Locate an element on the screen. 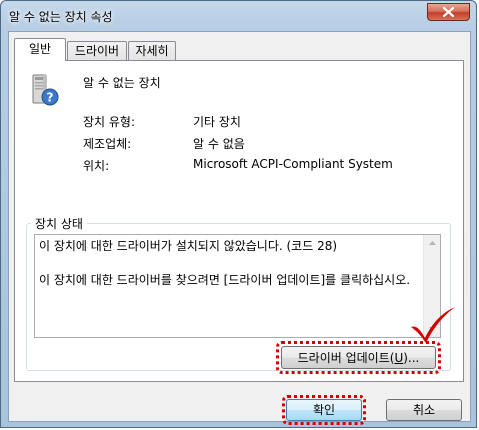 This screenshot has width=479, height=430. manufacturer-value: 알 수 없음 is located at coordinates (219, 144).